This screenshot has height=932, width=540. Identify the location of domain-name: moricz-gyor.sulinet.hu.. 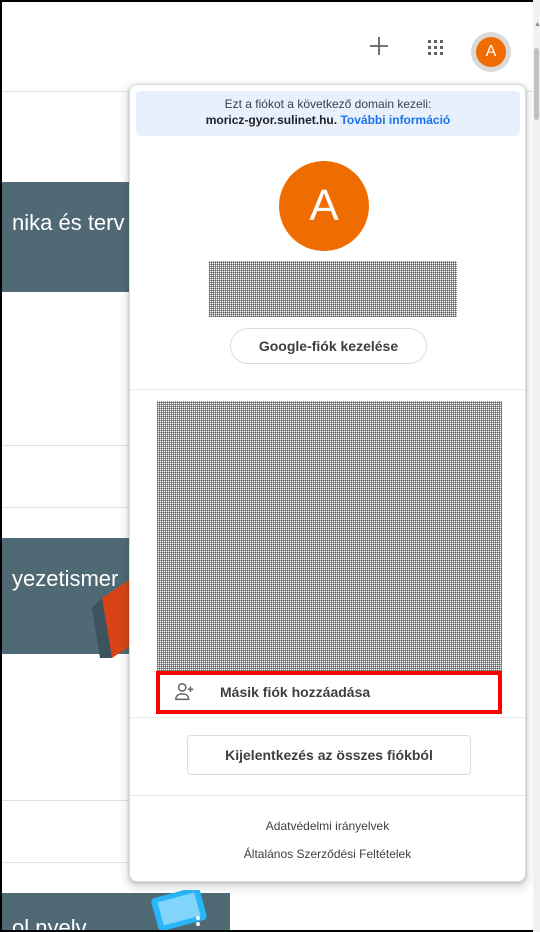
(271, 120).